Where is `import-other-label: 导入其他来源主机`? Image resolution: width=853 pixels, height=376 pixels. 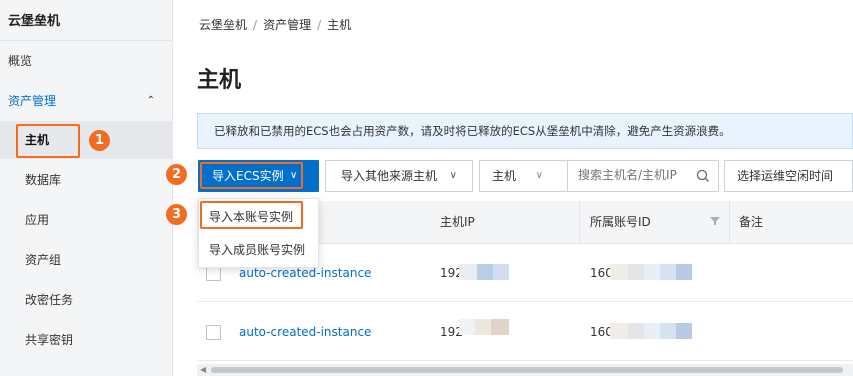 import-other-label: 导入其他来源主机 is located at coordinates (389, 176).